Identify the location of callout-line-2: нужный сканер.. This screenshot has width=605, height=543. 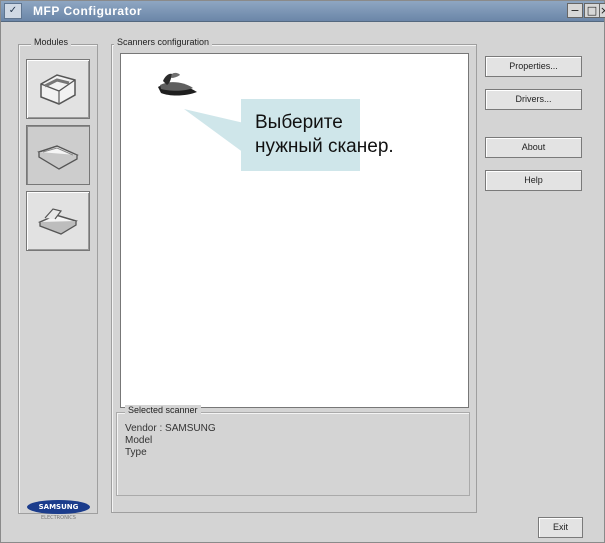
(324, 146).